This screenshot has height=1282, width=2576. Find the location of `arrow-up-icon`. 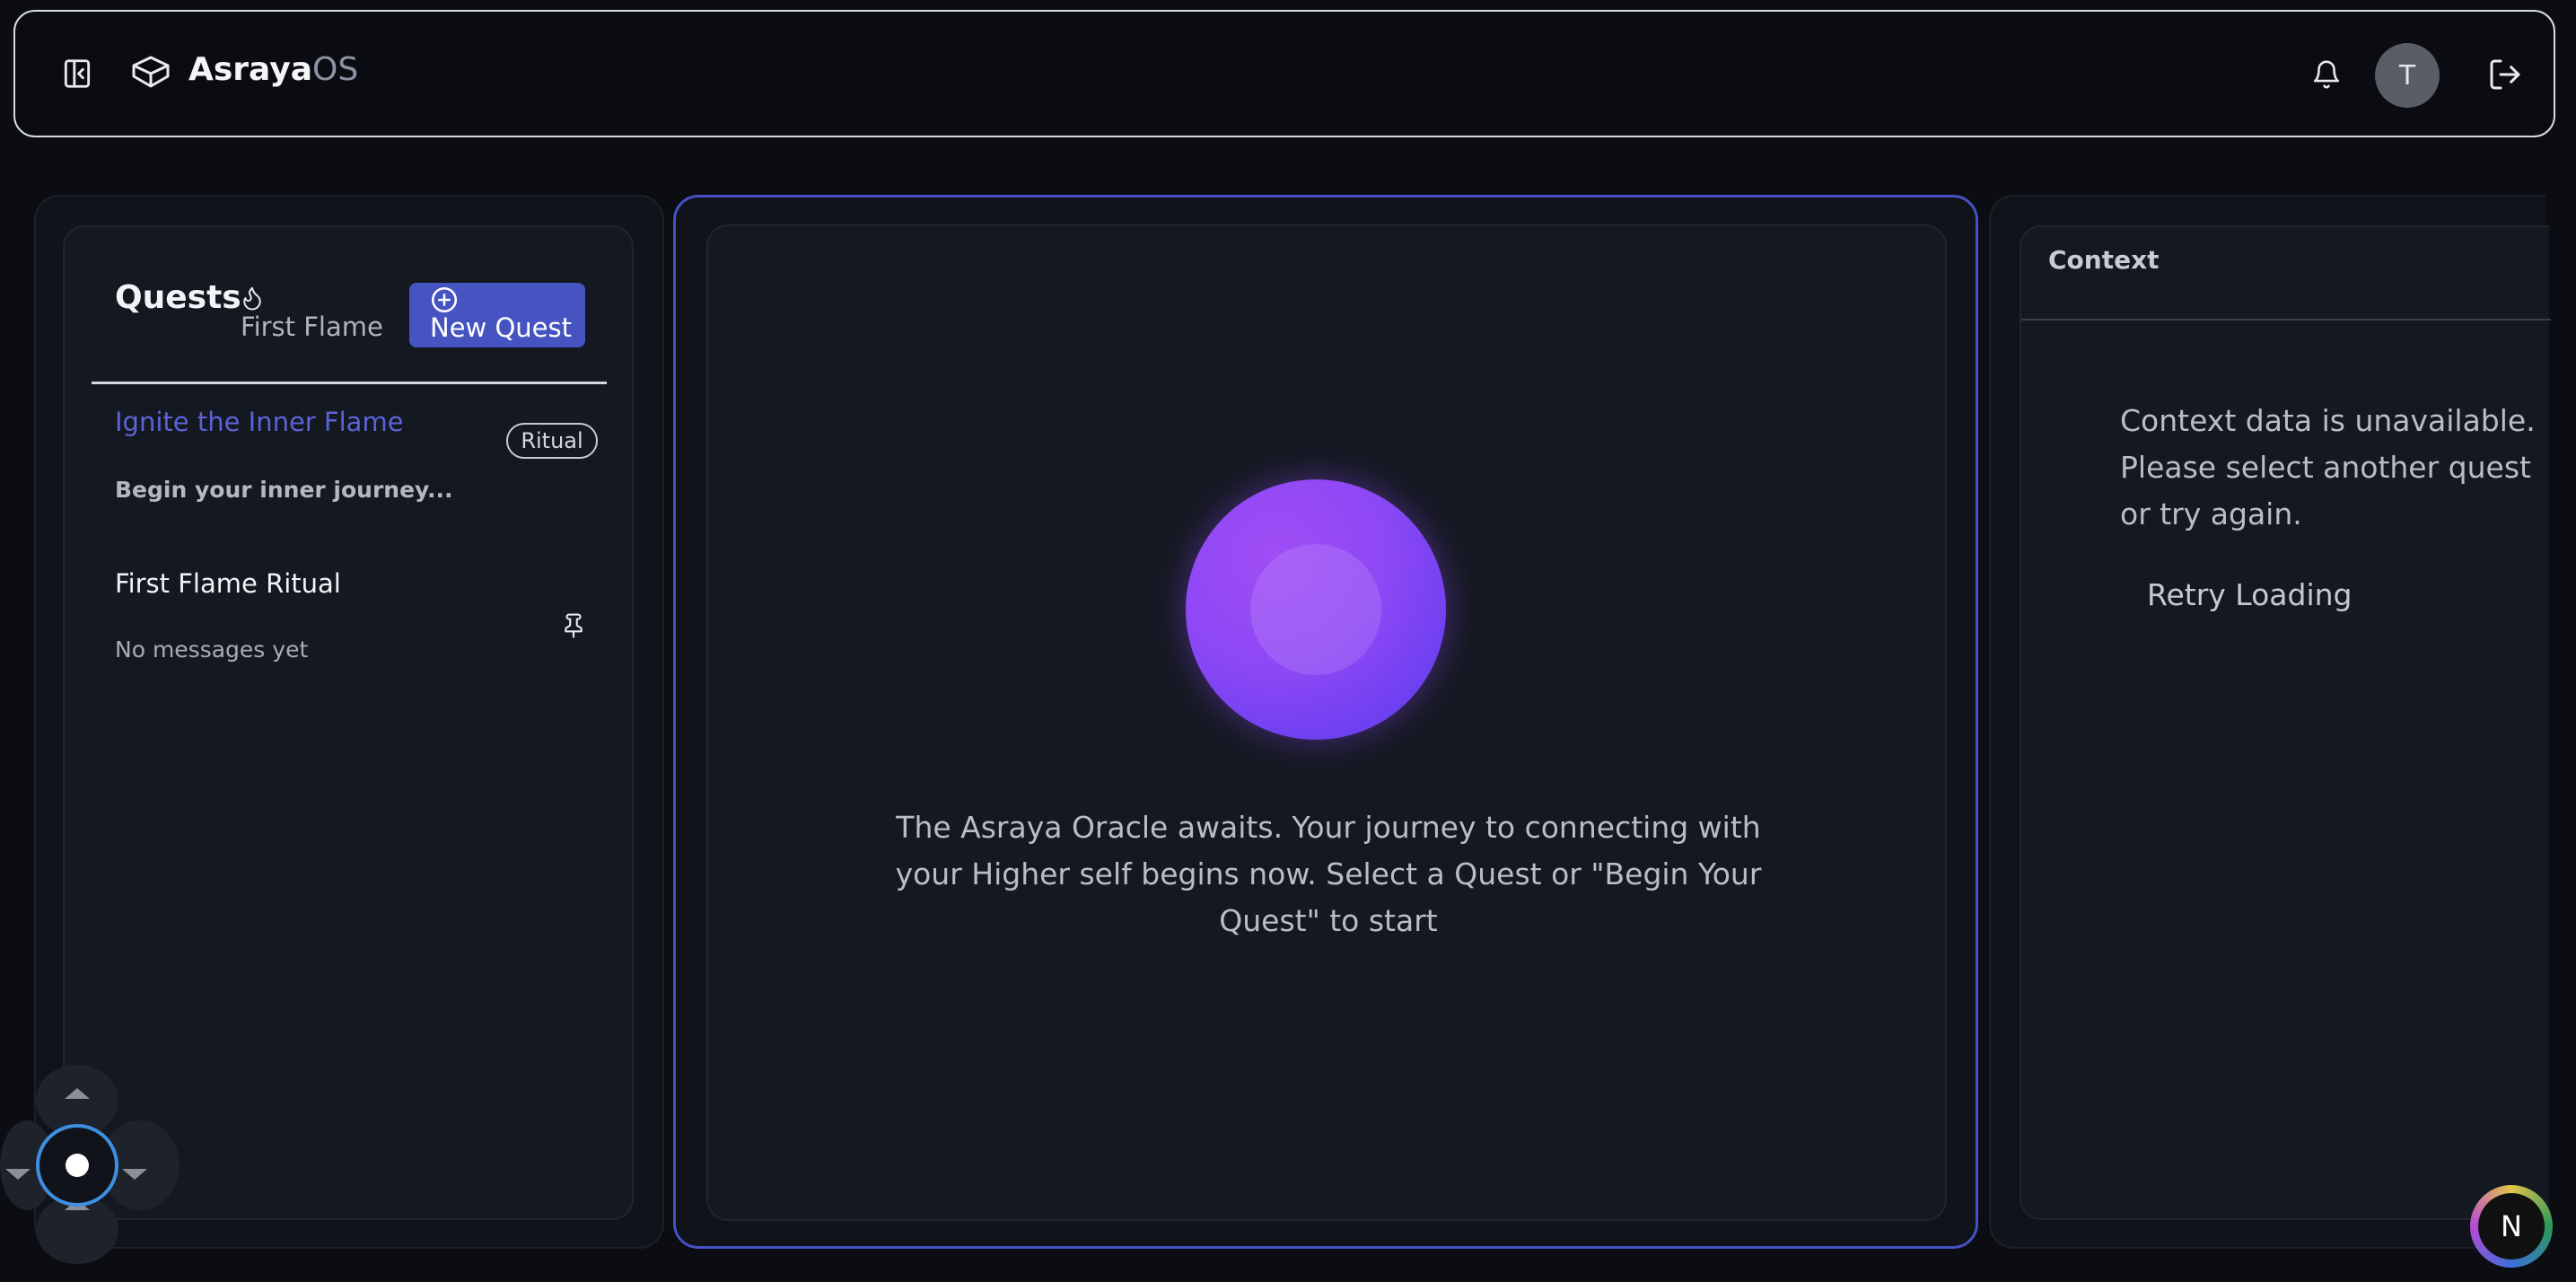

arrow-up-icon is located at coordinates (77, 1093).